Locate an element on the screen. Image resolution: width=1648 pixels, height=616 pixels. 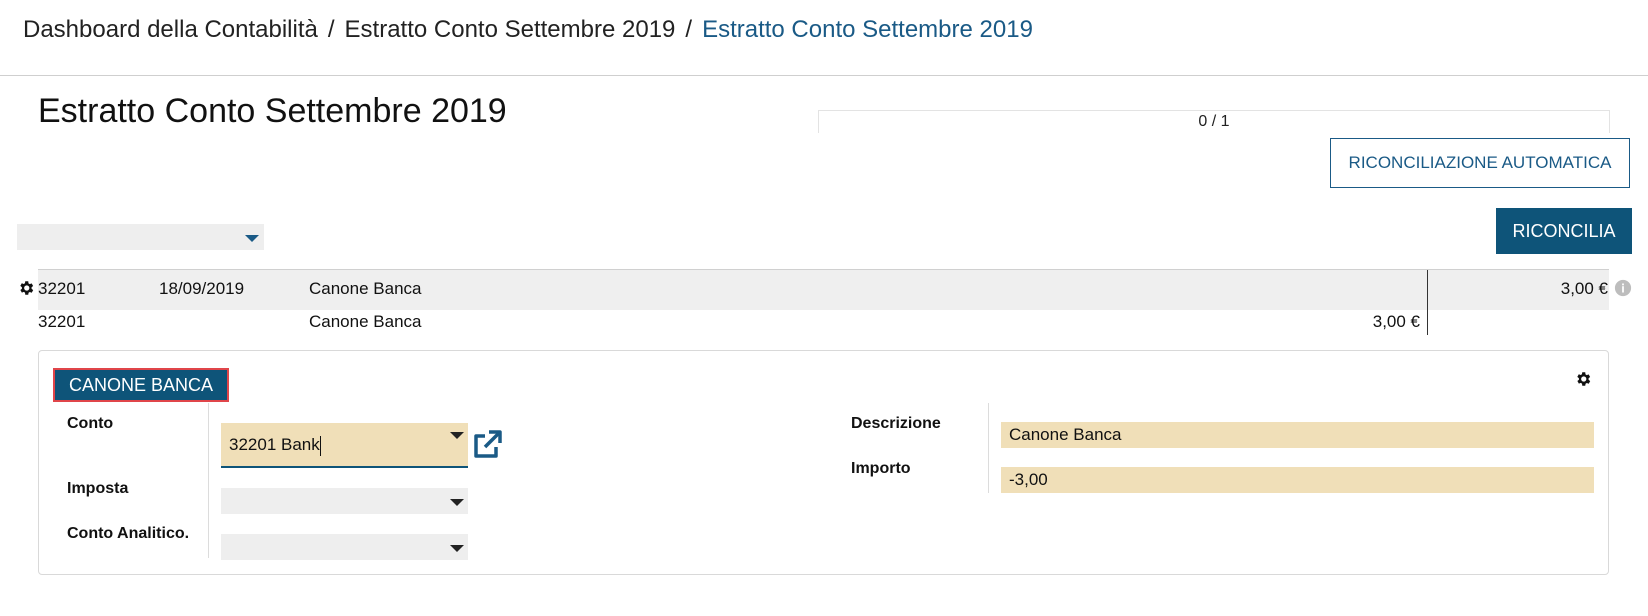
statement-account: 32201 is located at coordinates (62, 288).